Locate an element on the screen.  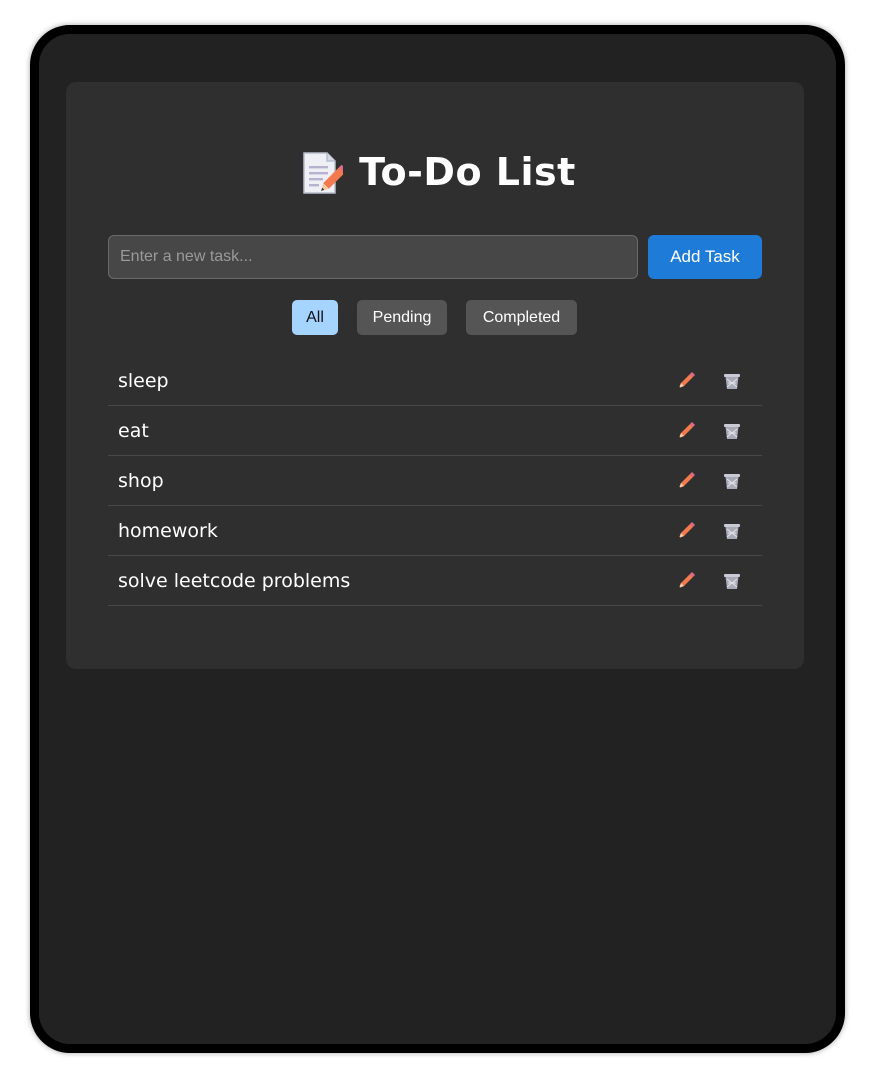
task-item: solve leetcode problems is located at coordinates (435, 581).